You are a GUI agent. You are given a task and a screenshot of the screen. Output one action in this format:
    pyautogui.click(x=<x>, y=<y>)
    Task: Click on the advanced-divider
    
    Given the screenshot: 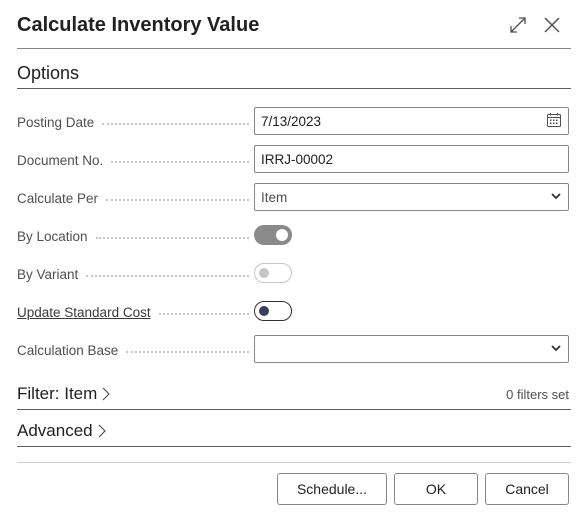 What is the action you would take?
    pyautogui.click(x=294, y=446)
    